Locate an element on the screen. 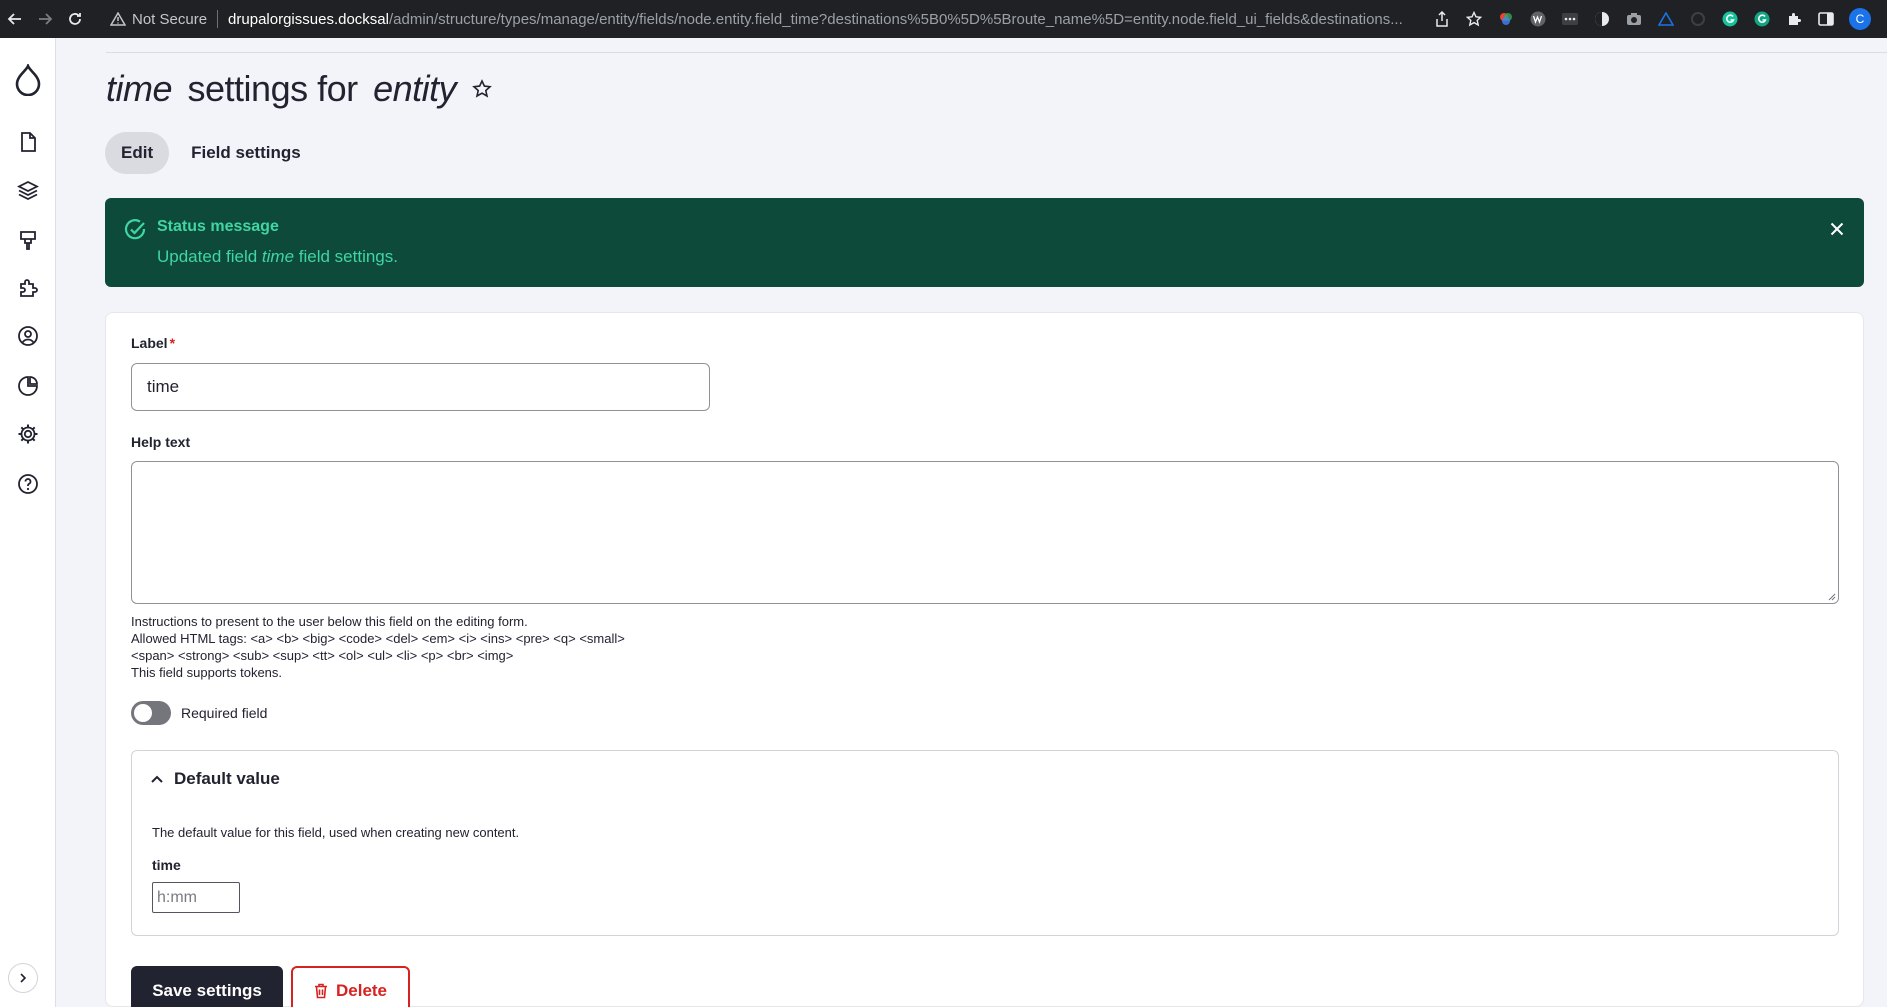 The height and width of the screenshot is (1007, 1887). label-input: time is located at coordinates (420, 387).